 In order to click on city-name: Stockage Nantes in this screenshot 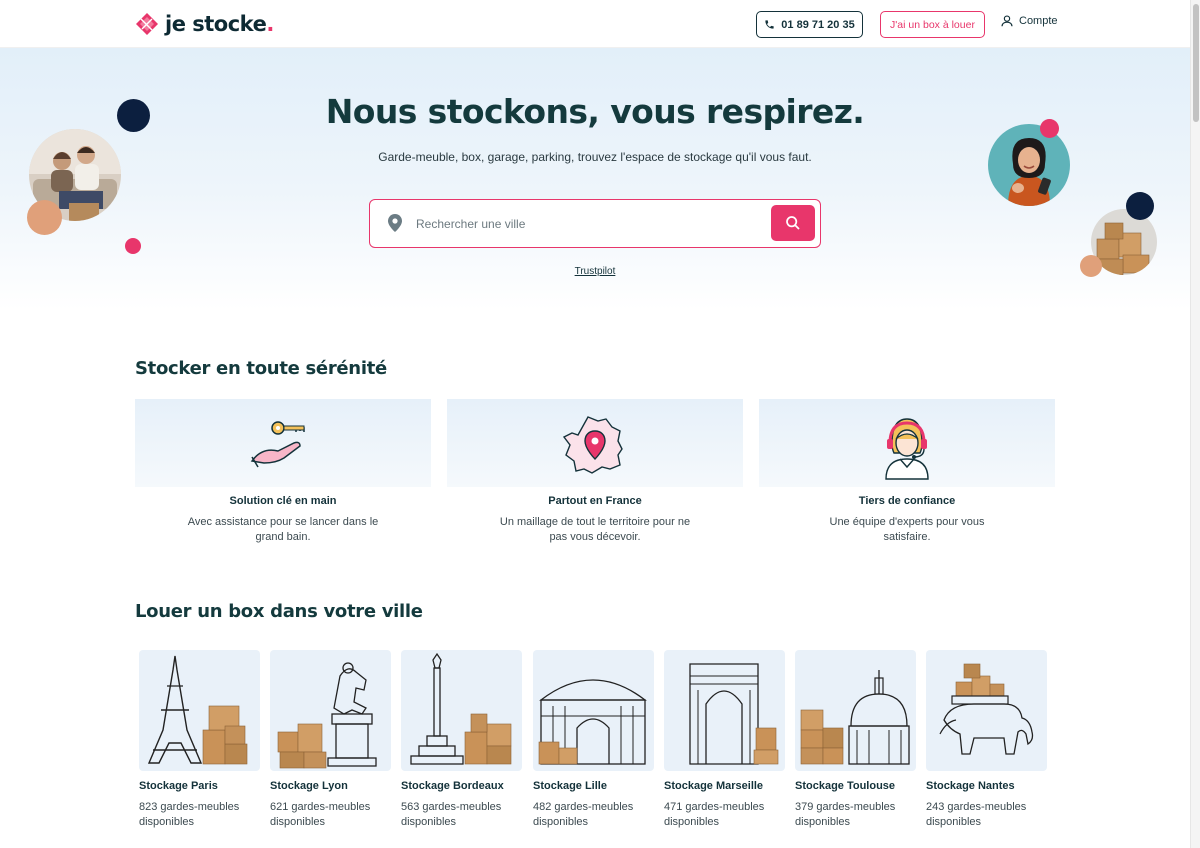, I will do `click(970, 786)`.